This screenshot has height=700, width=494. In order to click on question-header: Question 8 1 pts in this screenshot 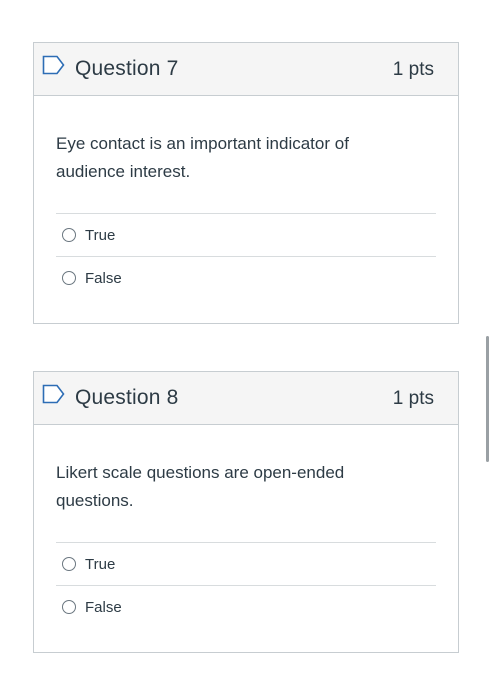, I will do `click(246, 398)`.